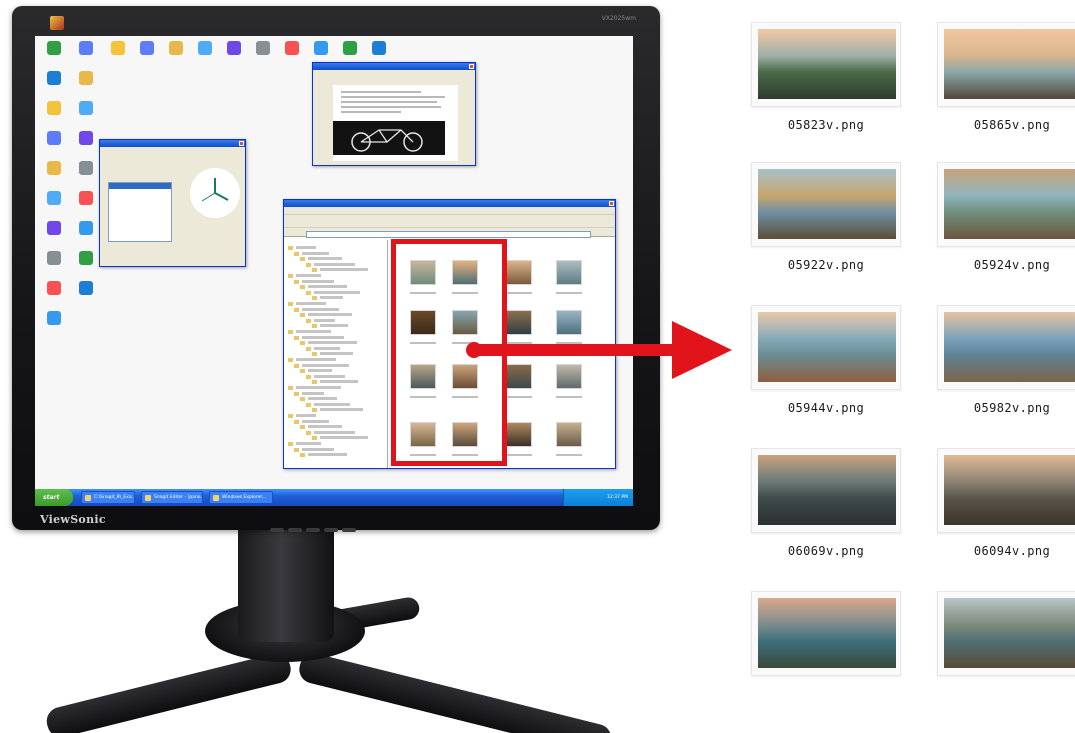 The image size is (1075, 733). I want to click on explorer-titlebar, so click(449, 203).